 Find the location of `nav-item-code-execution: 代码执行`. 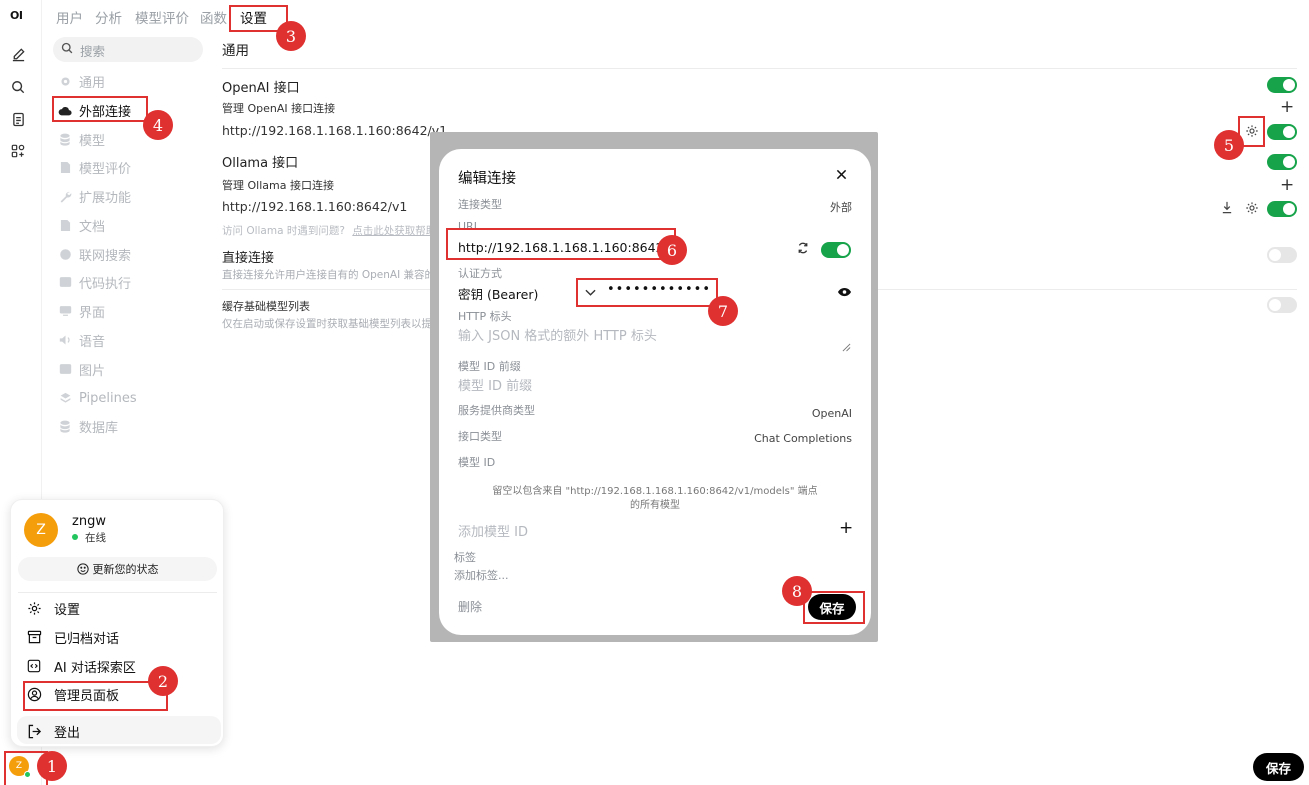

nav-item-code-execution: 代码执行 is located at coordinates (94, 282).